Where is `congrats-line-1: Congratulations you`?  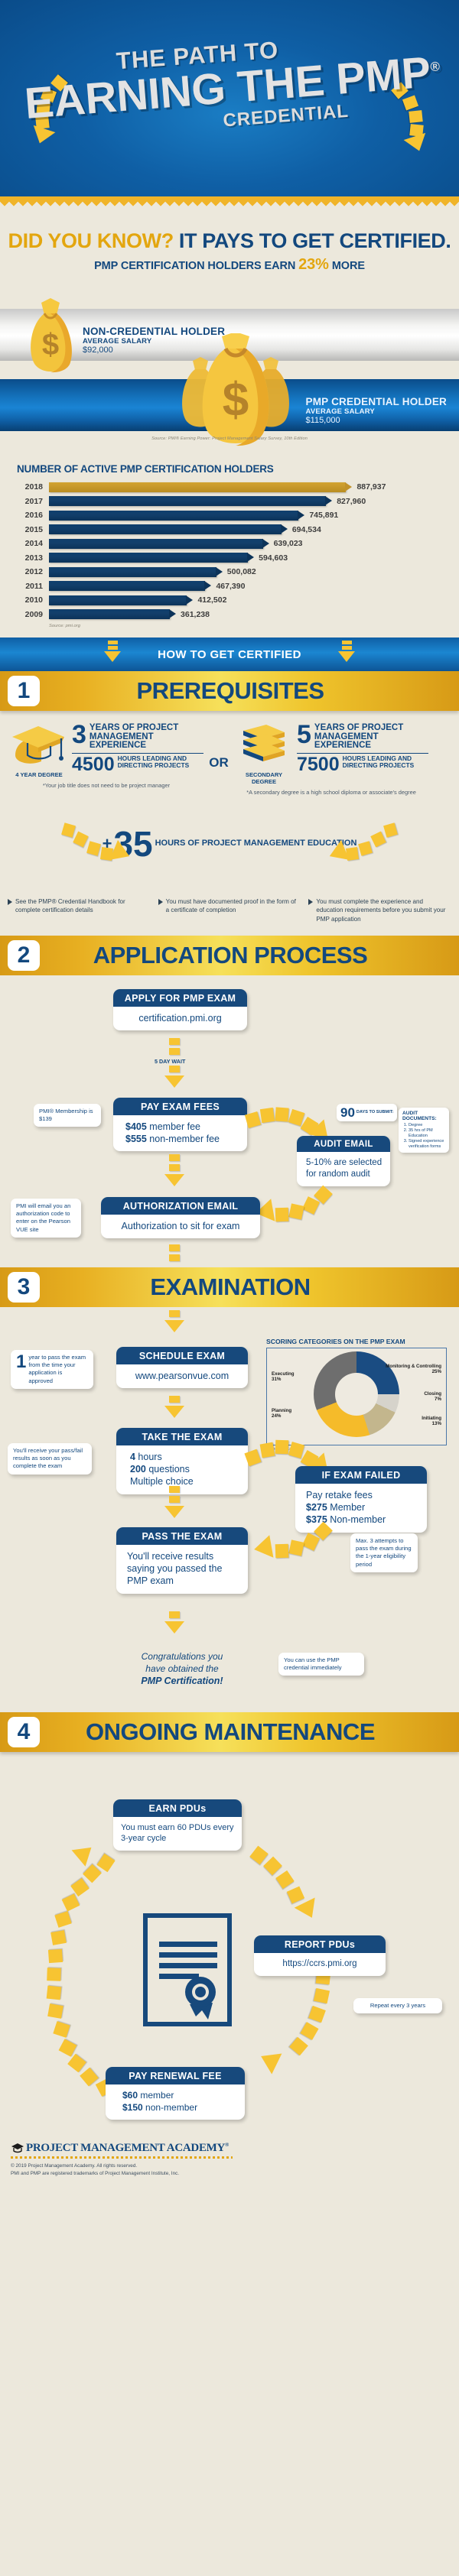
congrats-line-1: Congratulations you is located at coordinates (182, 1656).